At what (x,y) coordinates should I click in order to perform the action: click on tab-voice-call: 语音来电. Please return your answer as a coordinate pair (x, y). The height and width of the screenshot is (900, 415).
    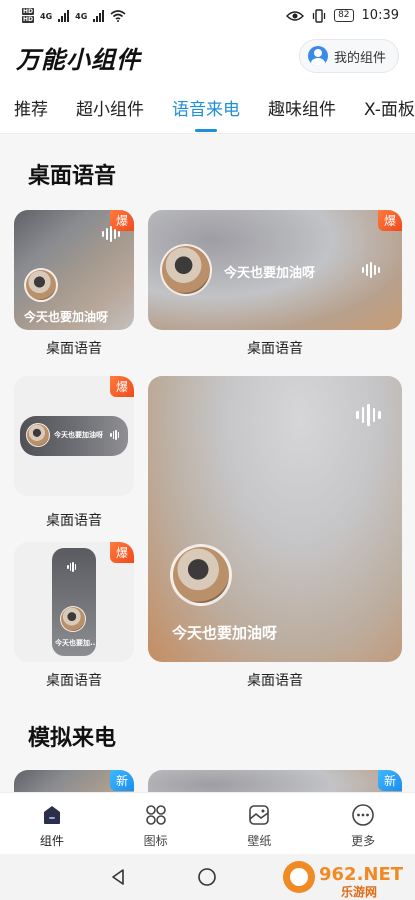
    Looking at the image, I should click on (206, 113).